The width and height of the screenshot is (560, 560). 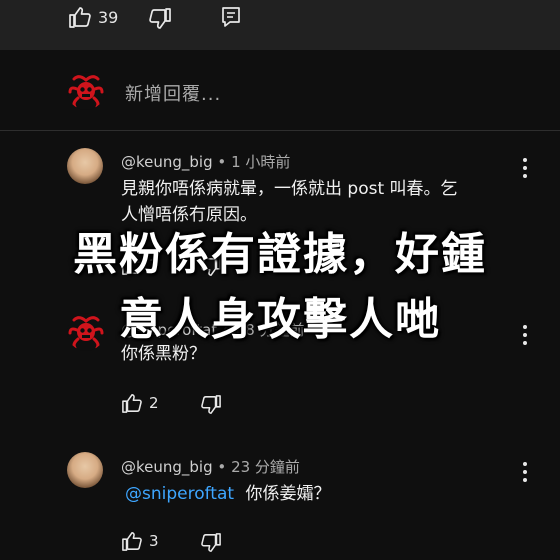 I want to click on comment-meta: @keung_big • 1 小時前, so click(x=206, y=162).